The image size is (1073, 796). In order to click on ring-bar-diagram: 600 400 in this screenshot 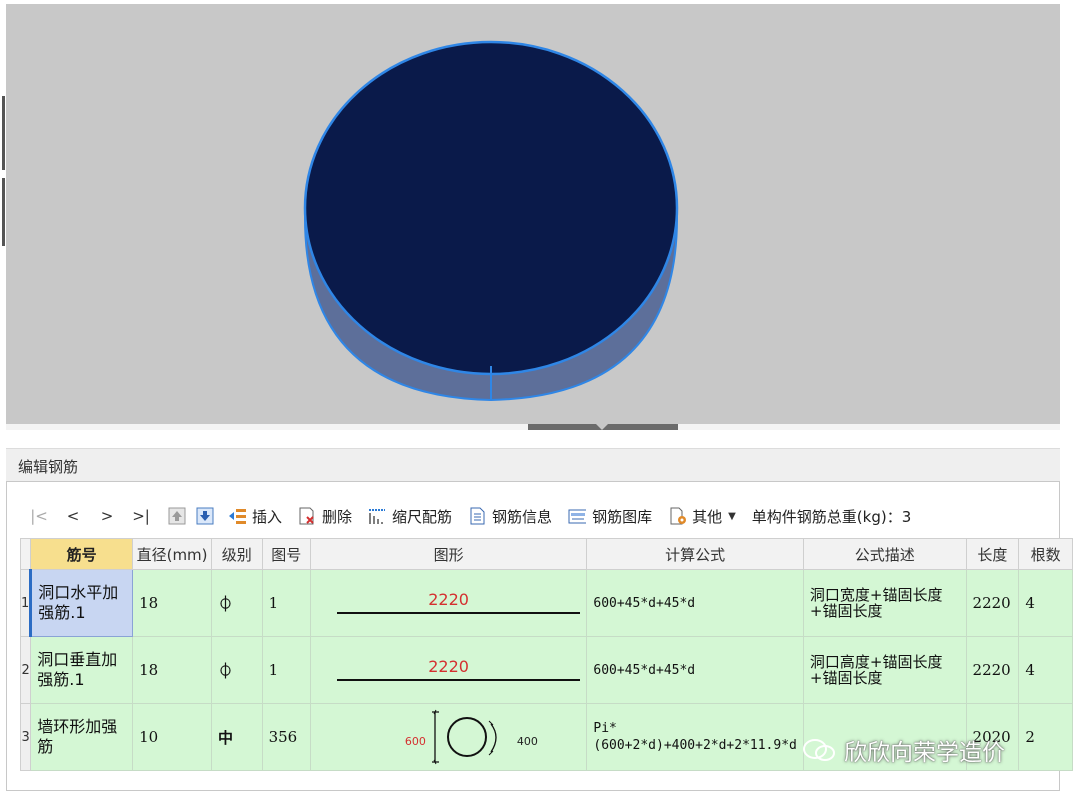, I will do `click(449, 737)`.